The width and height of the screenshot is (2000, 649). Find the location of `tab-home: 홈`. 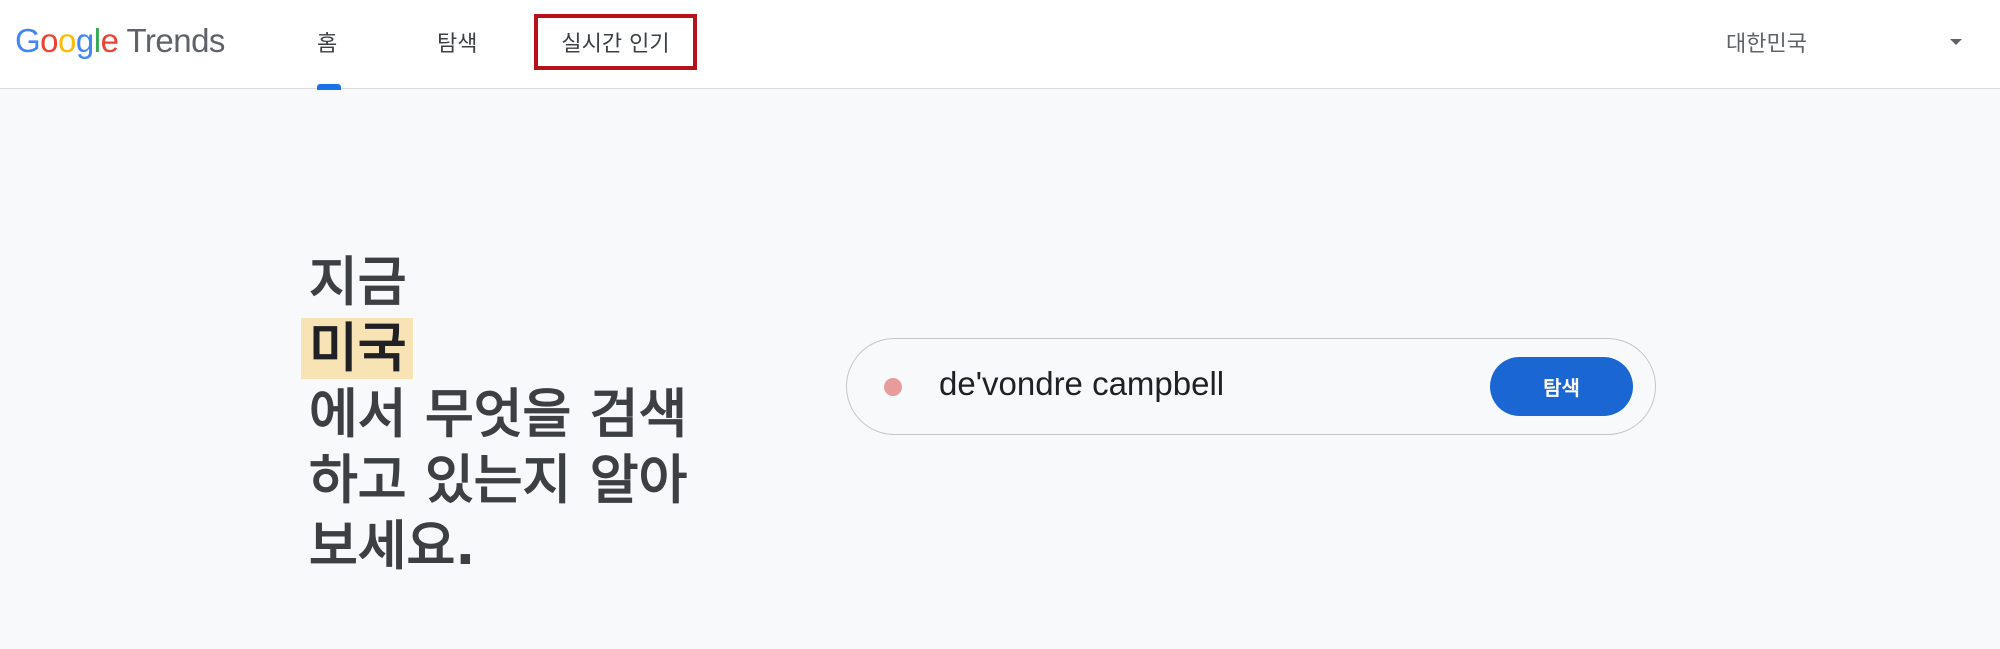

tab-home: 홈 is located at coordinates (327, 42).